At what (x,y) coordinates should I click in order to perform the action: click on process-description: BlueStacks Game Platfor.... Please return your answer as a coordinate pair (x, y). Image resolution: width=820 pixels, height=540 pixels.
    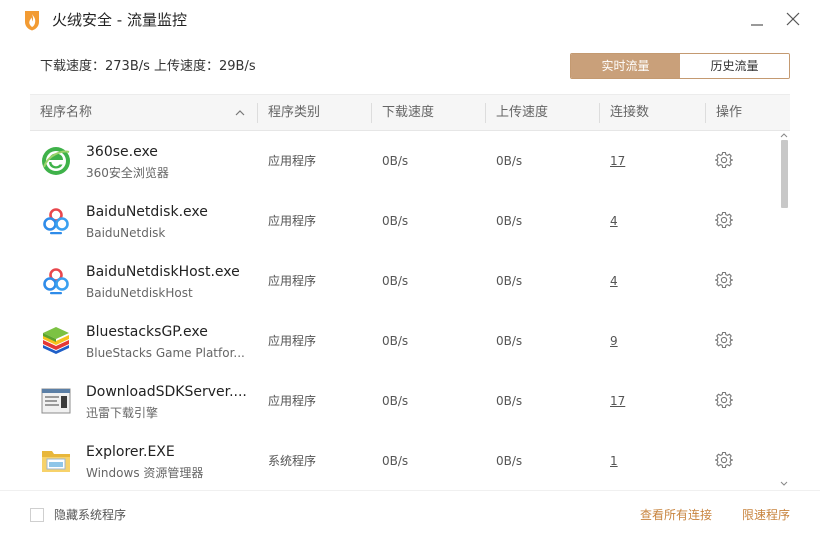
    Looking at the image, I should click on (165, 353).